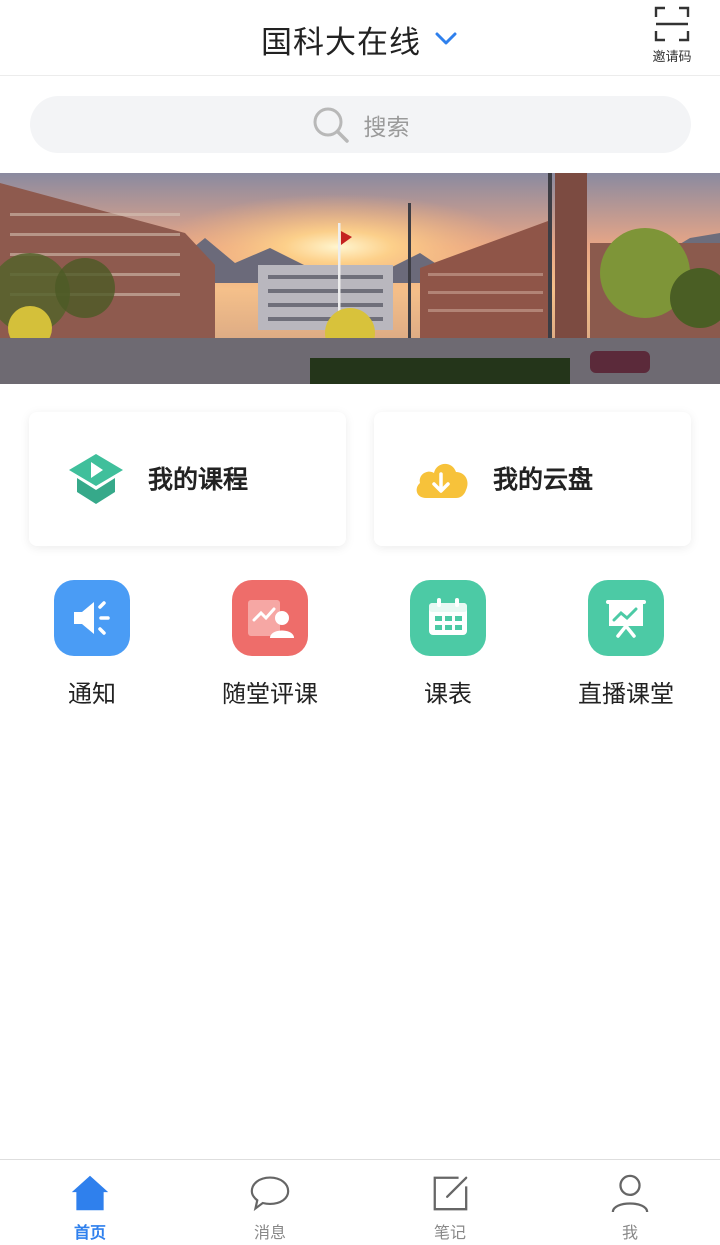  I want to click on chat-bubble-icon, so click(270, 1193).